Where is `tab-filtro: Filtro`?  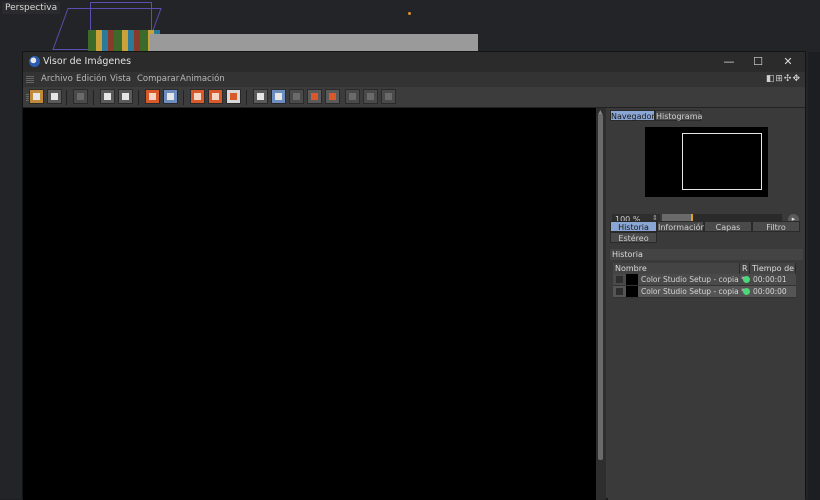 tab-filtro: Filtro is located at coordinates (776, 226).